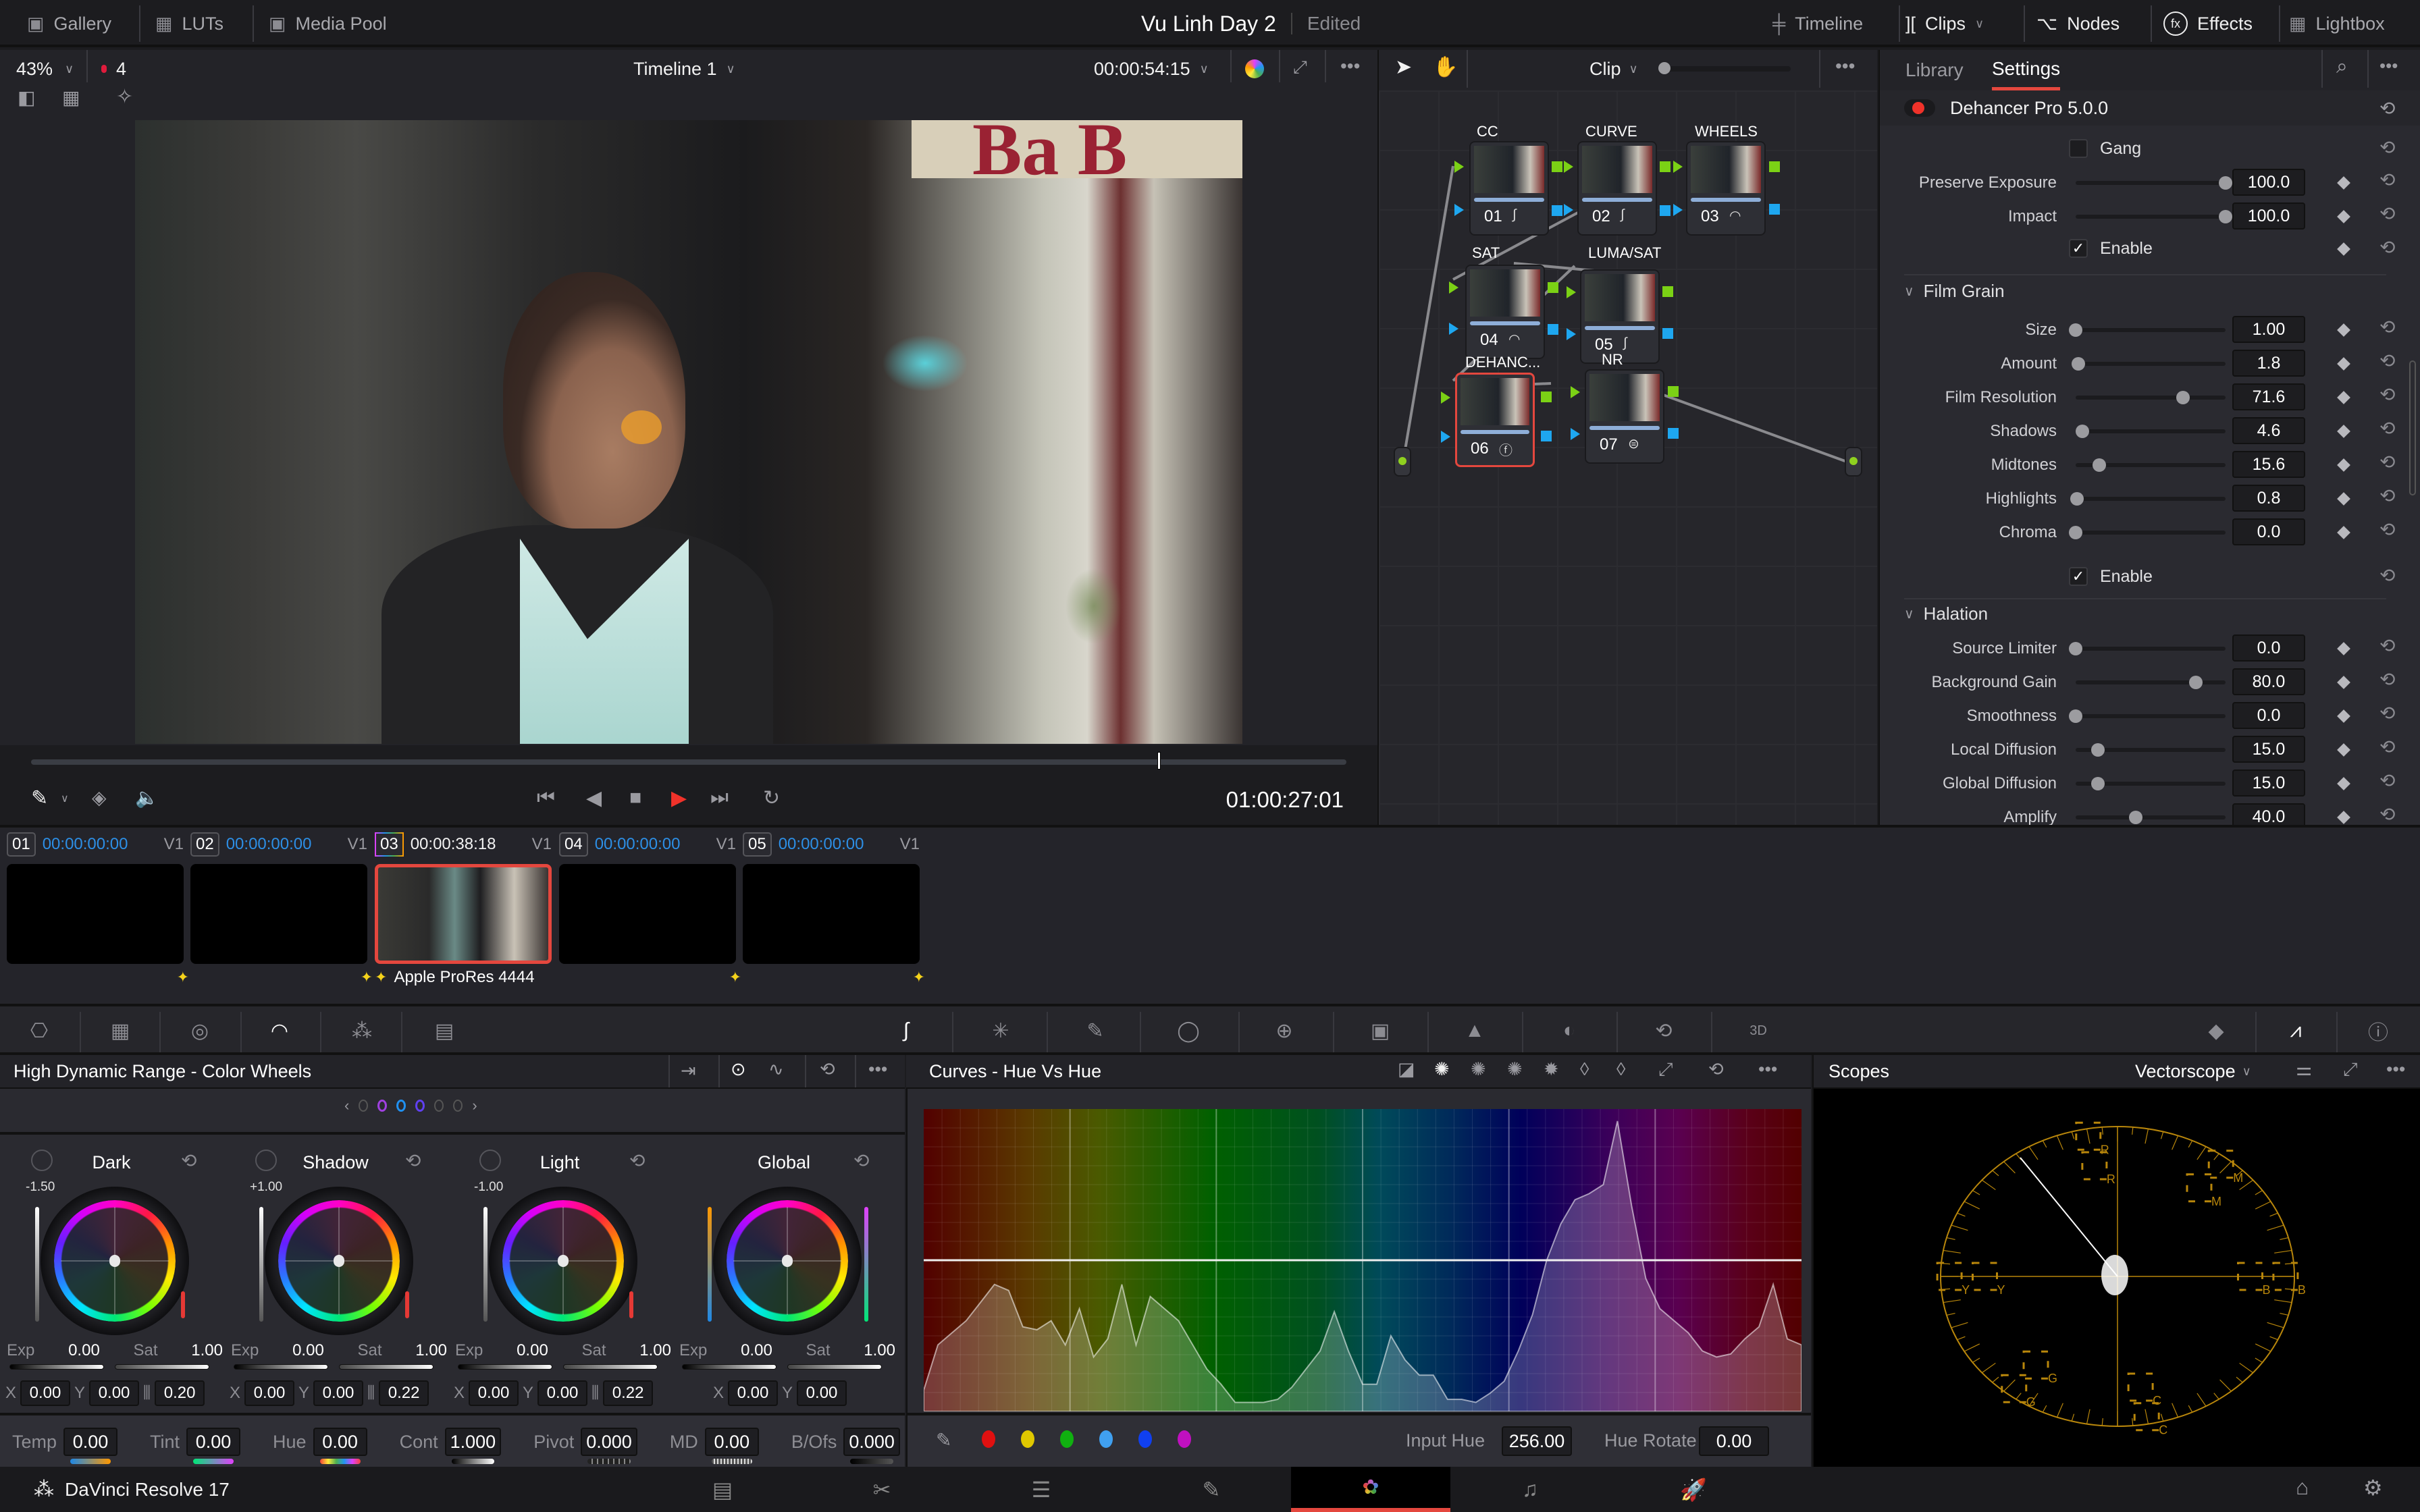 This screenshot has width=2420, height=1512. What do you see at coordinates (1284, 1030) in the screenshot?
I see `tracker-icon: ⊕` at bounding box center [1284, 1030].